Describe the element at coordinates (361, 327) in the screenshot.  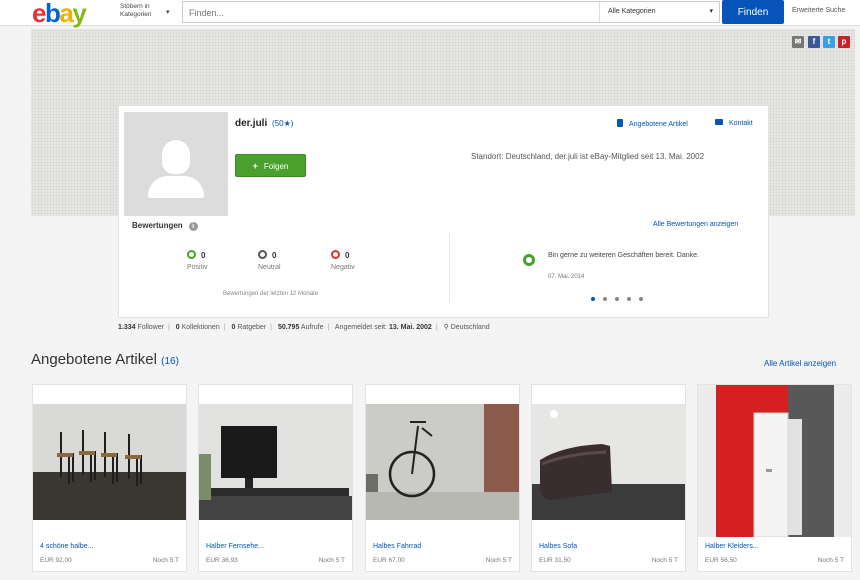
I see `member-since-label: Angemeldet seit:` at that location.